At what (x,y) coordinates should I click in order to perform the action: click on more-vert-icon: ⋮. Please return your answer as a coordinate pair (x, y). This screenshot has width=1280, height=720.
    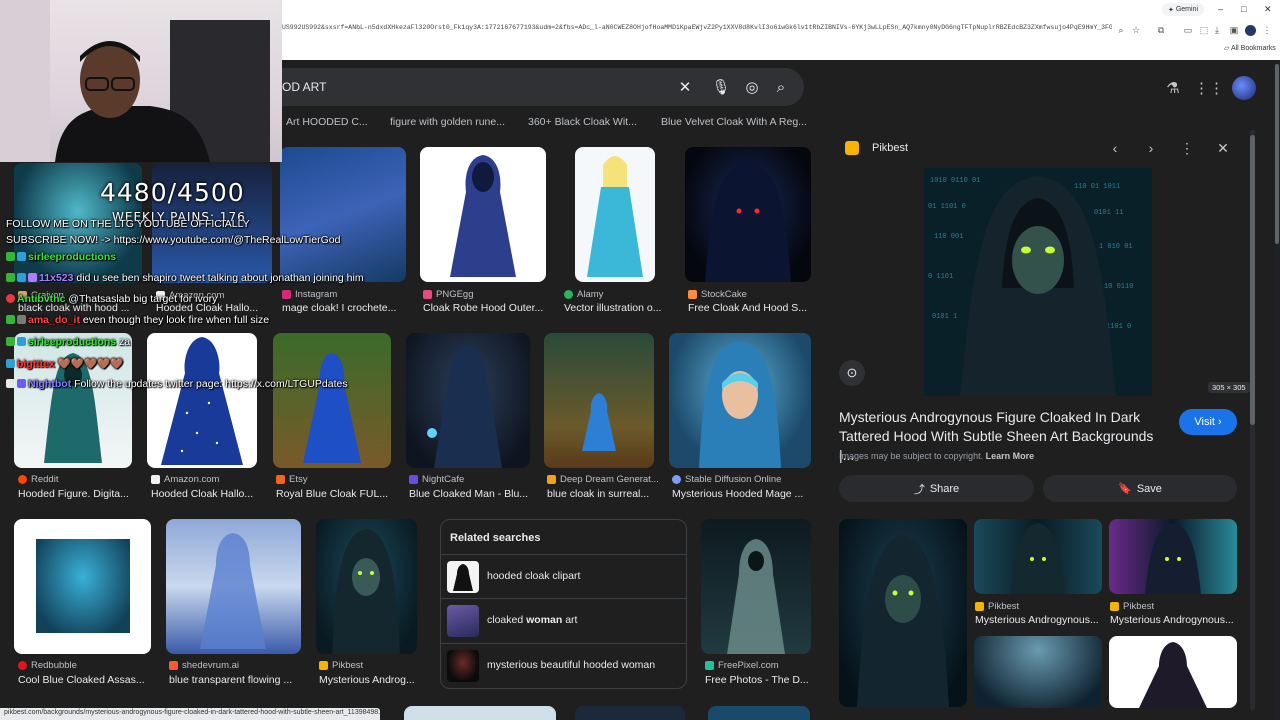
    Looking at the image, I should click on (1187, 148).